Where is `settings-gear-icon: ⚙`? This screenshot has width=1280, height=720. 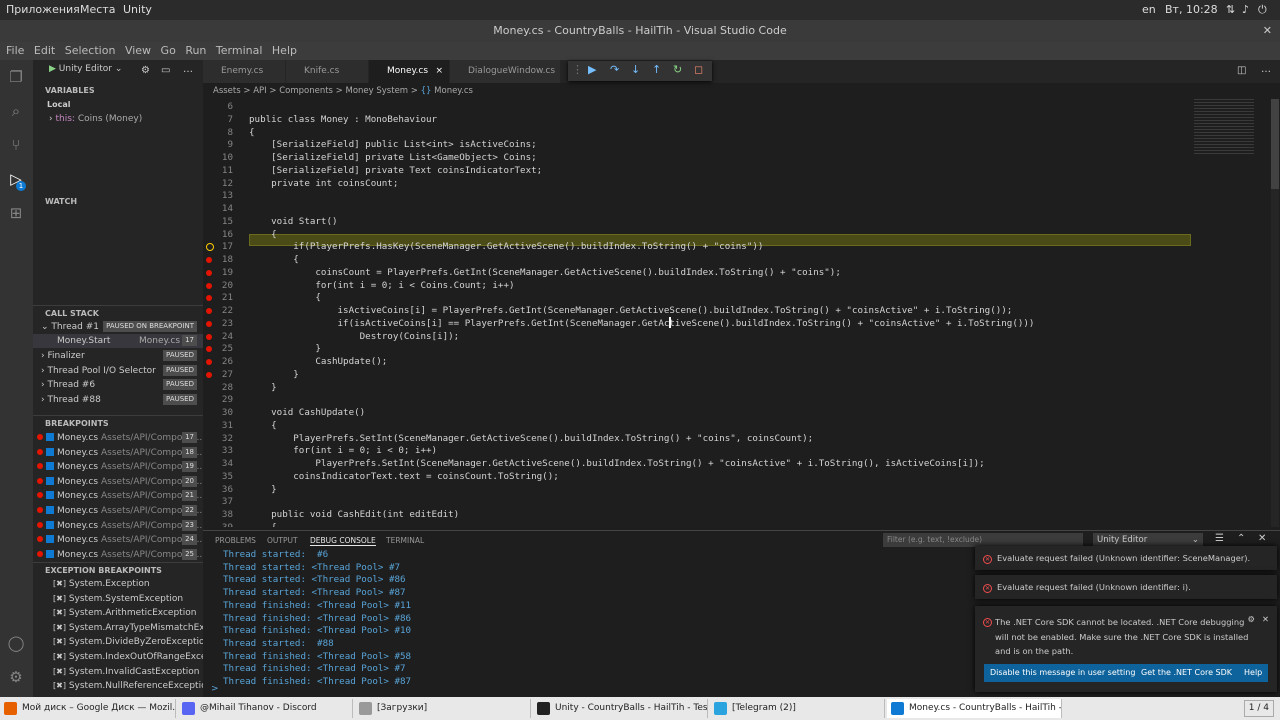 settings-gear-icon: ⚙ is located at coordinates (145, 70).